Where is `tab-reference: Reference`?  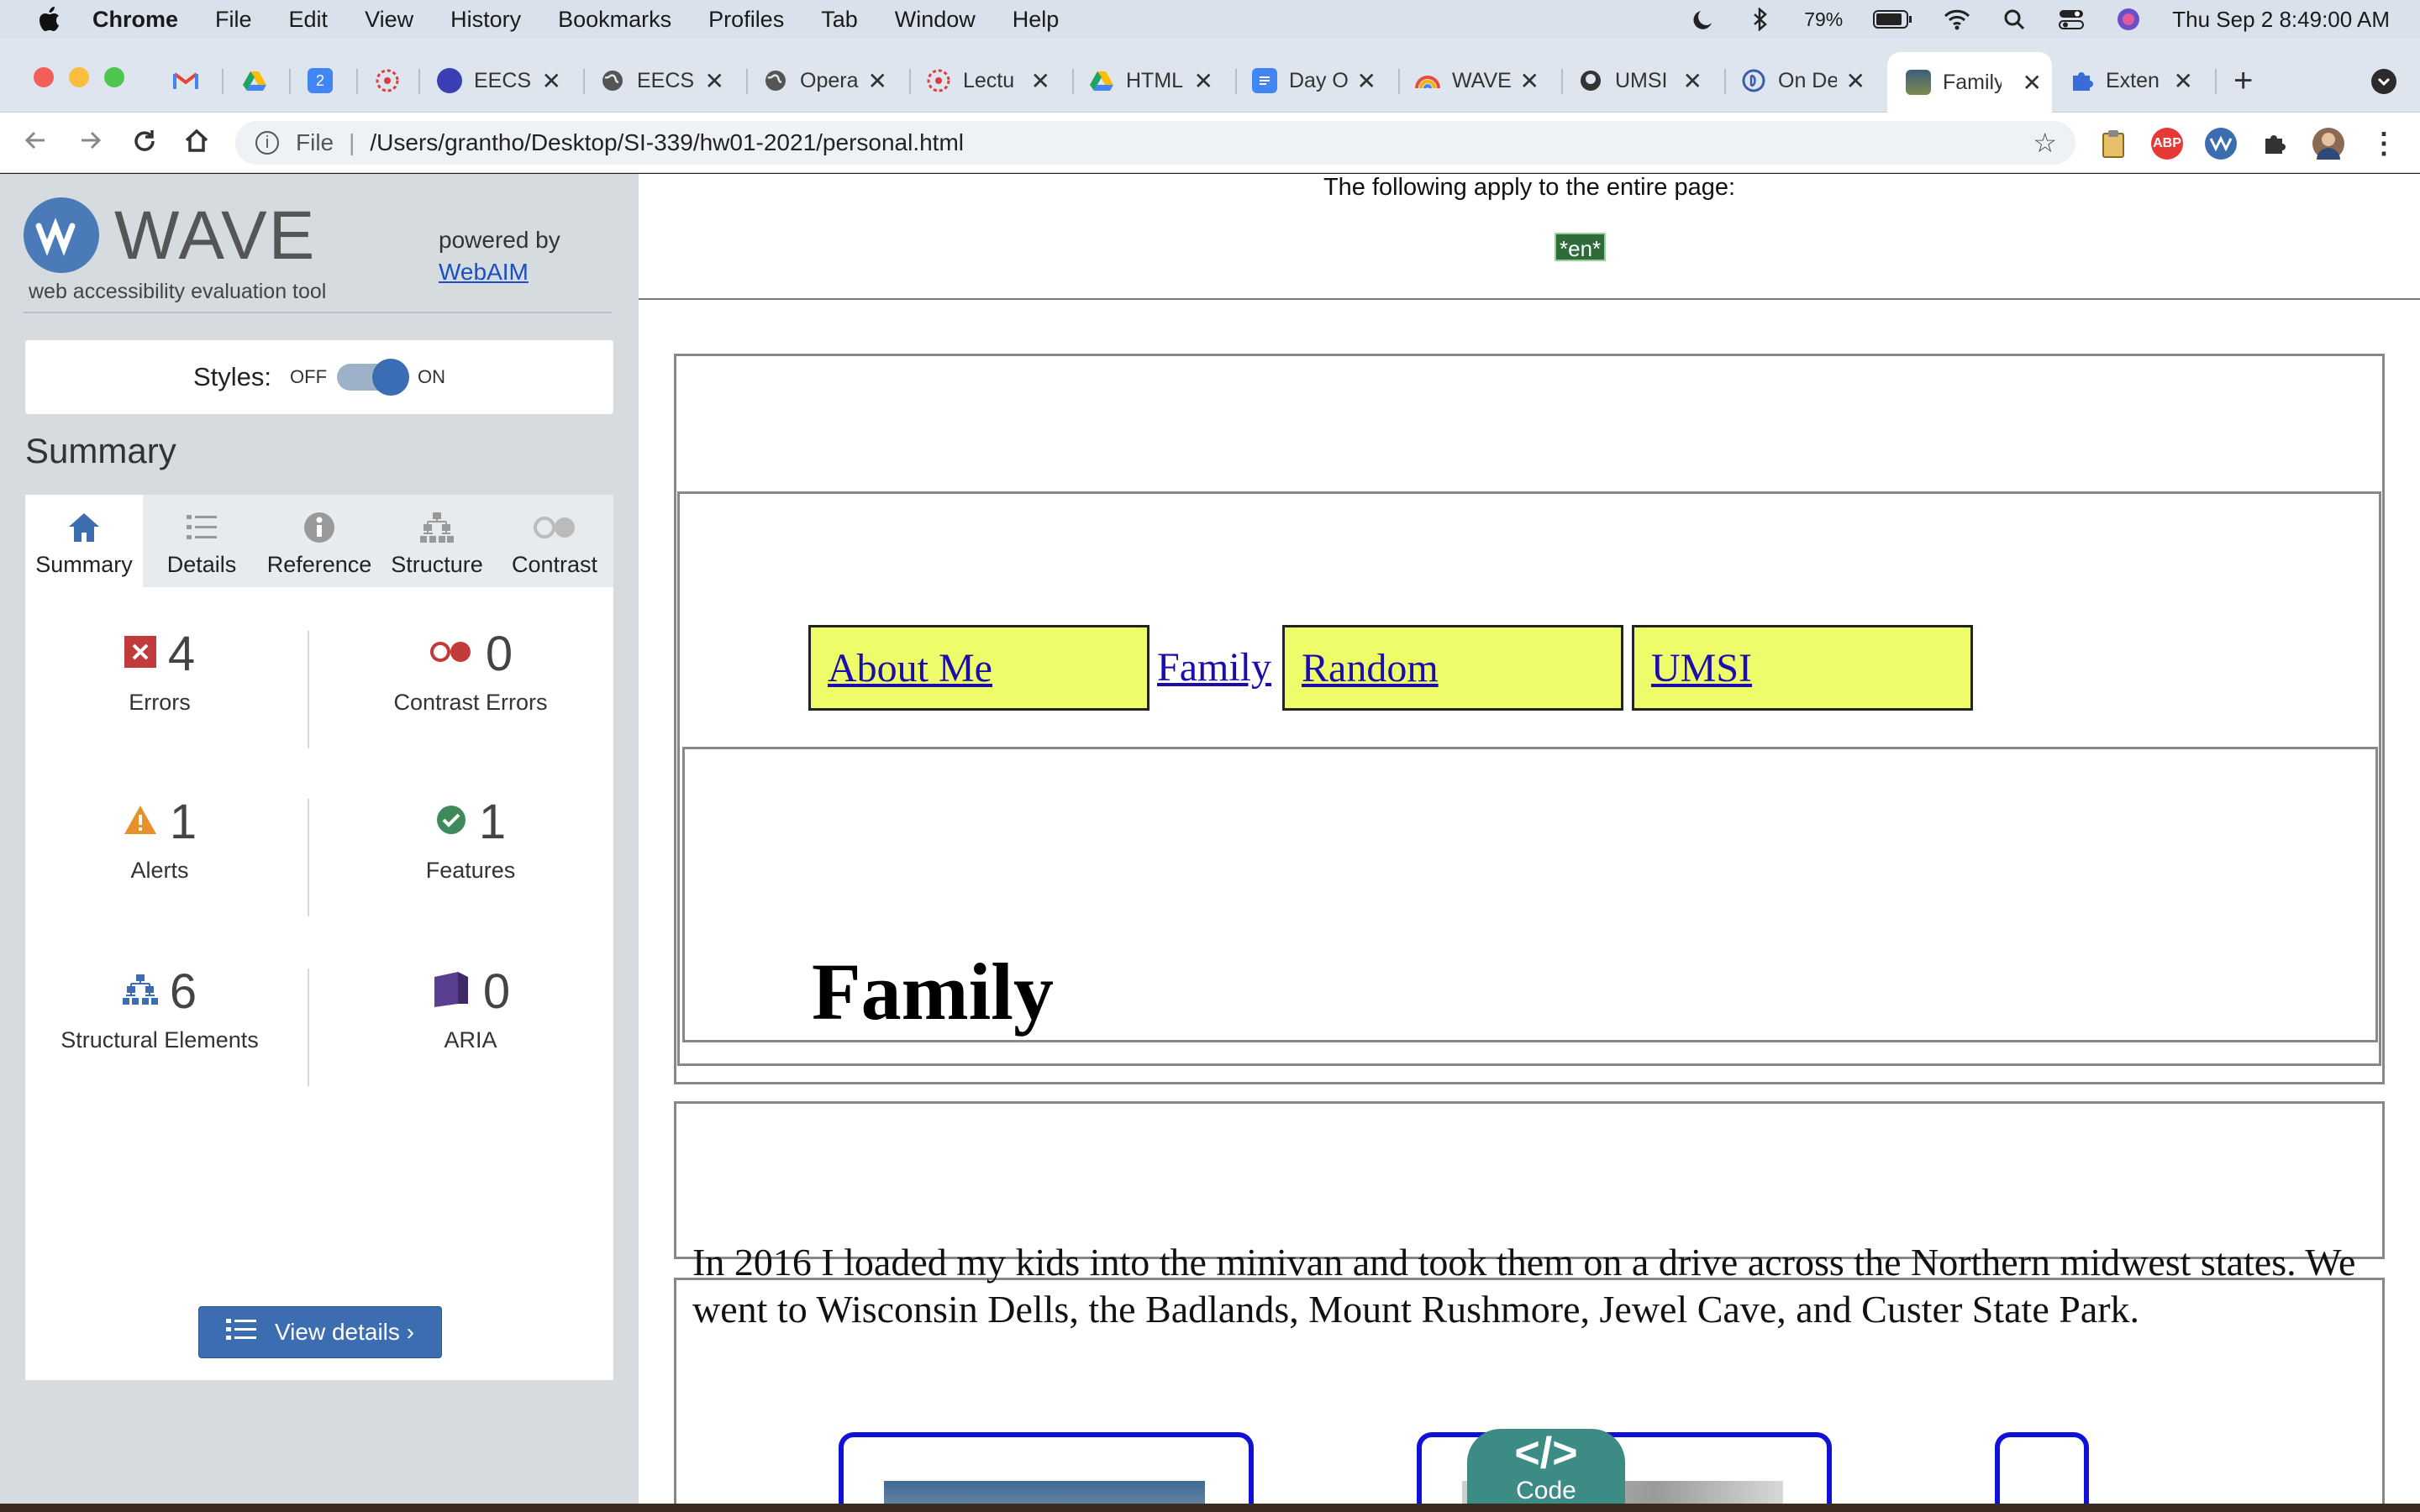
tab-reference: Reference is located at coordinates (319, 541).